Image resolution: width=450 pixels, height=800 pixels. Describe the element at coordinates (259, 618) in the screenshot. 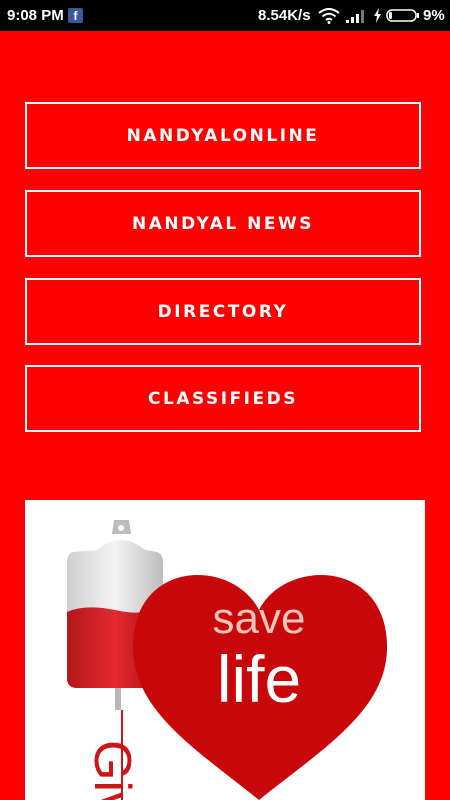

I see `save-text: save` at that location.